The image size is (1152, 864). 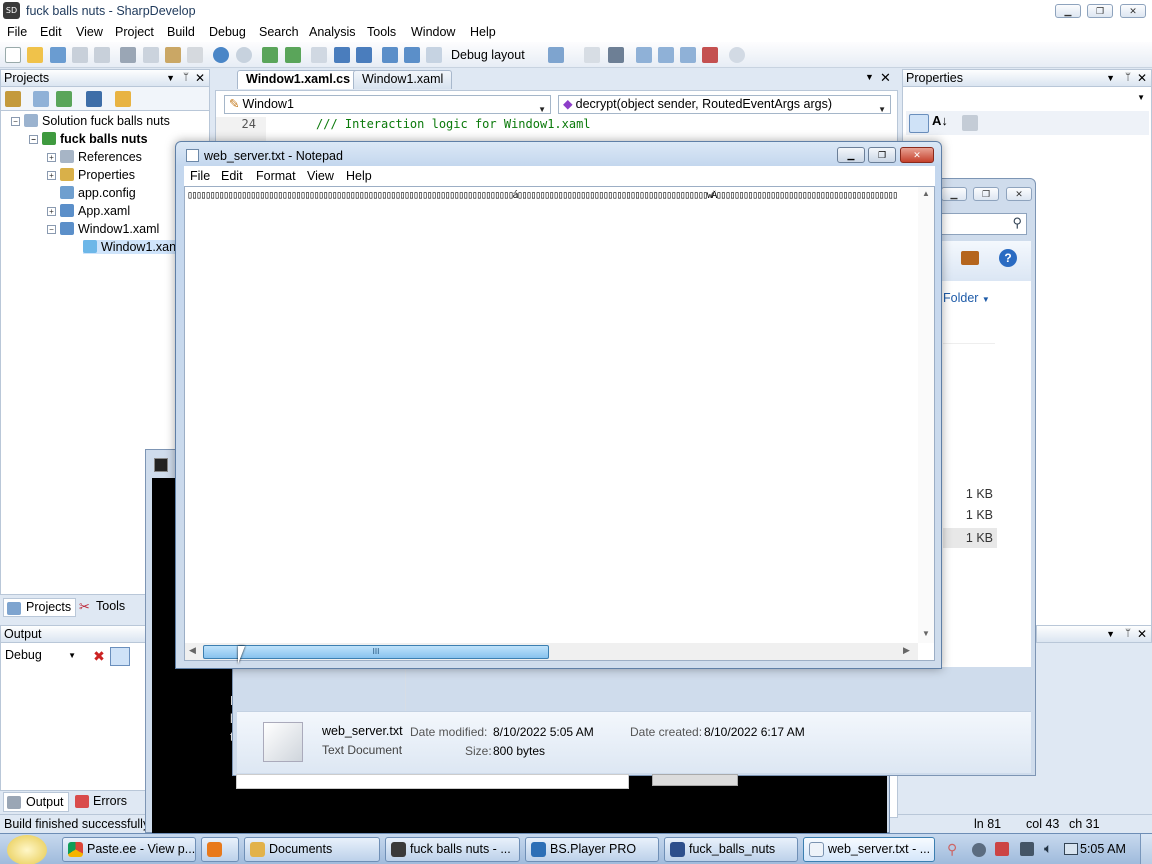 What do you see at coordinates (192, 650) in the screenshot?
I see `scroll-left-icon: ◀` at bounding box center [192, 650].